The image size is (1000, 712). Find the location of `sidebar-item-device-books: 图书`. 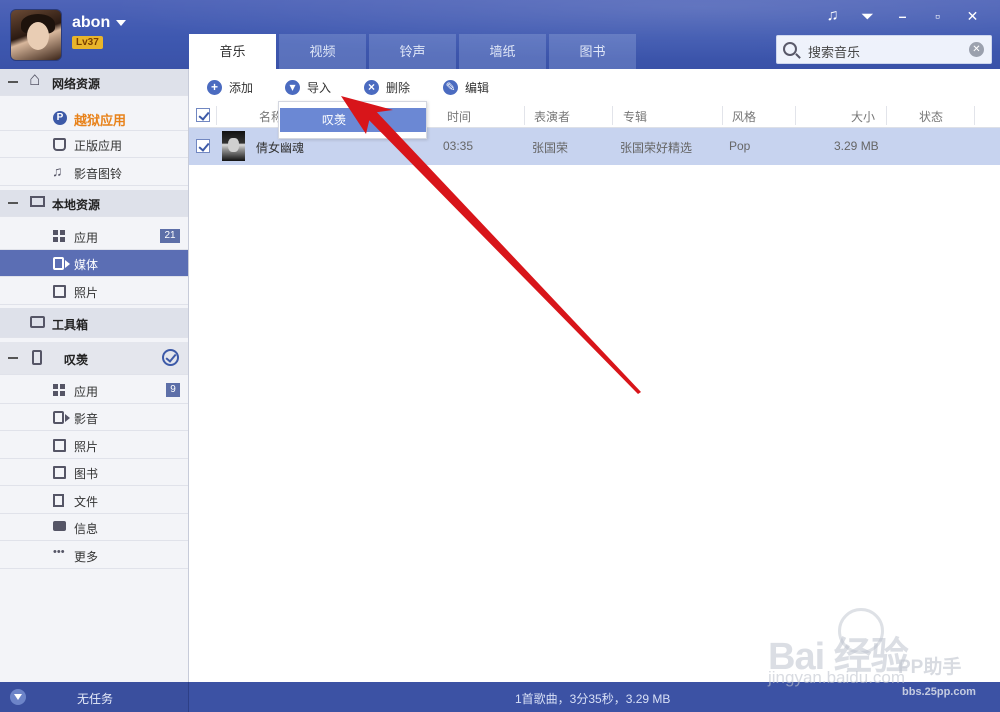

sidebar-item-device-books: 图书 is located at coordinates (94, 472).